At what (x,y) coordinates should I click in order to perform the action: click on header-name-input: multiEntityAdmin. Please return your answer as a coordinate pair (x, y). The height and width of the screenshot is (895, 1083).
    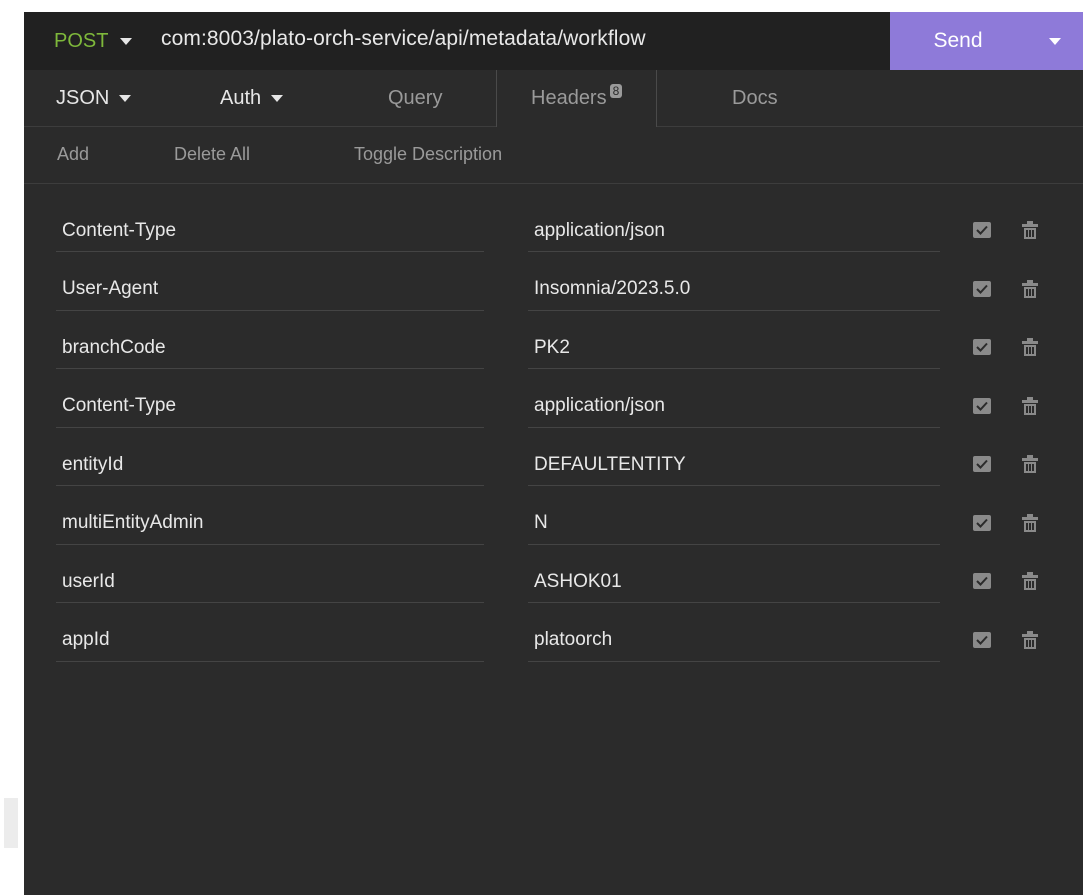
    Looking at the image, I should click on (270, 524).